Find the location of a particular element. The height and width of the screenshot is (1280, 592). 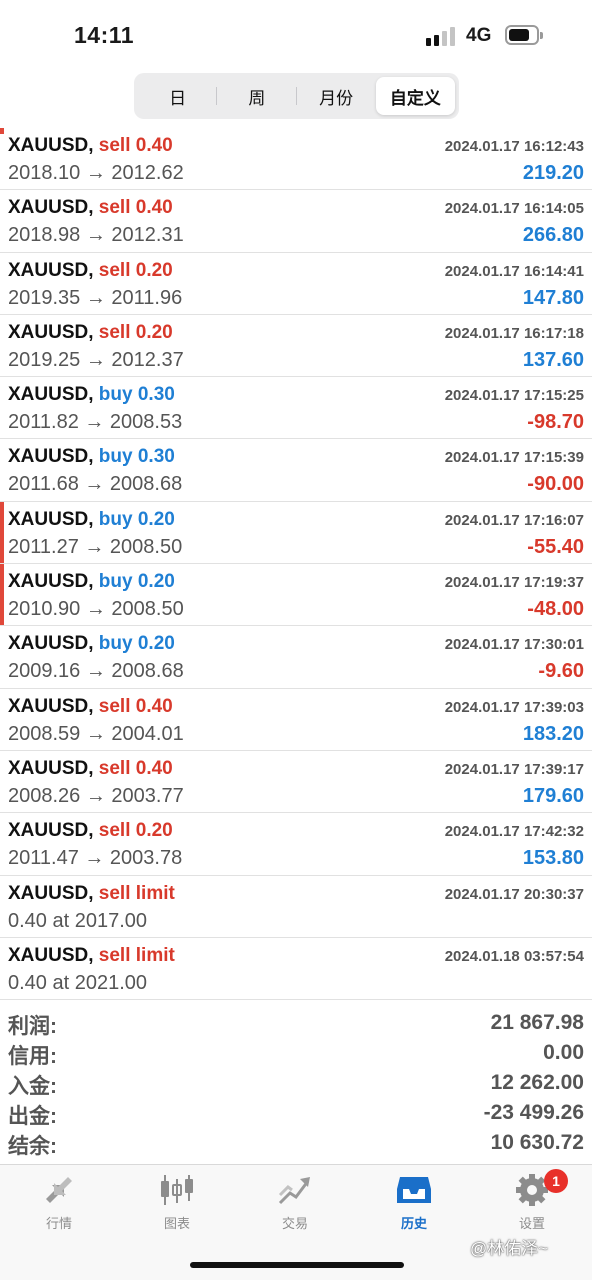

trade-prices: 2008.26 → 2003.77 is located at coordinates (96, 795).